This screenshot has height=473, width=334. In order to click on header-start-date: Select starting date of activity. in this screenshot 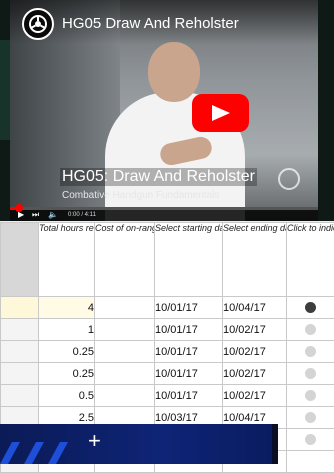, I will do `click(189, 260)`.